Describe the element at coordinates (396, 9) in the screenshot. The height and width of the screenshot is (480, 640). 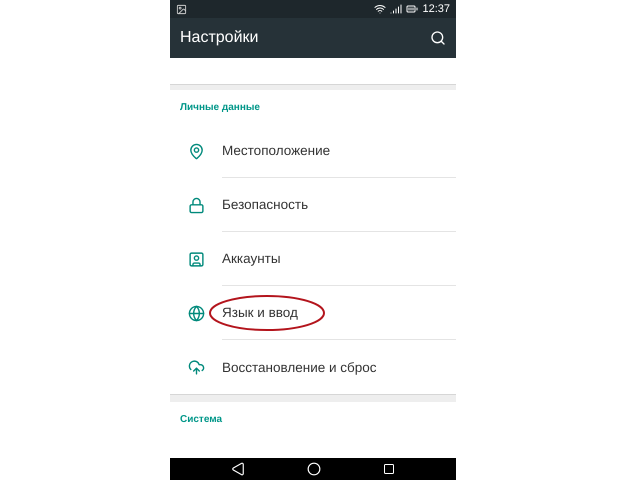
I see `signal-icon` at that location.